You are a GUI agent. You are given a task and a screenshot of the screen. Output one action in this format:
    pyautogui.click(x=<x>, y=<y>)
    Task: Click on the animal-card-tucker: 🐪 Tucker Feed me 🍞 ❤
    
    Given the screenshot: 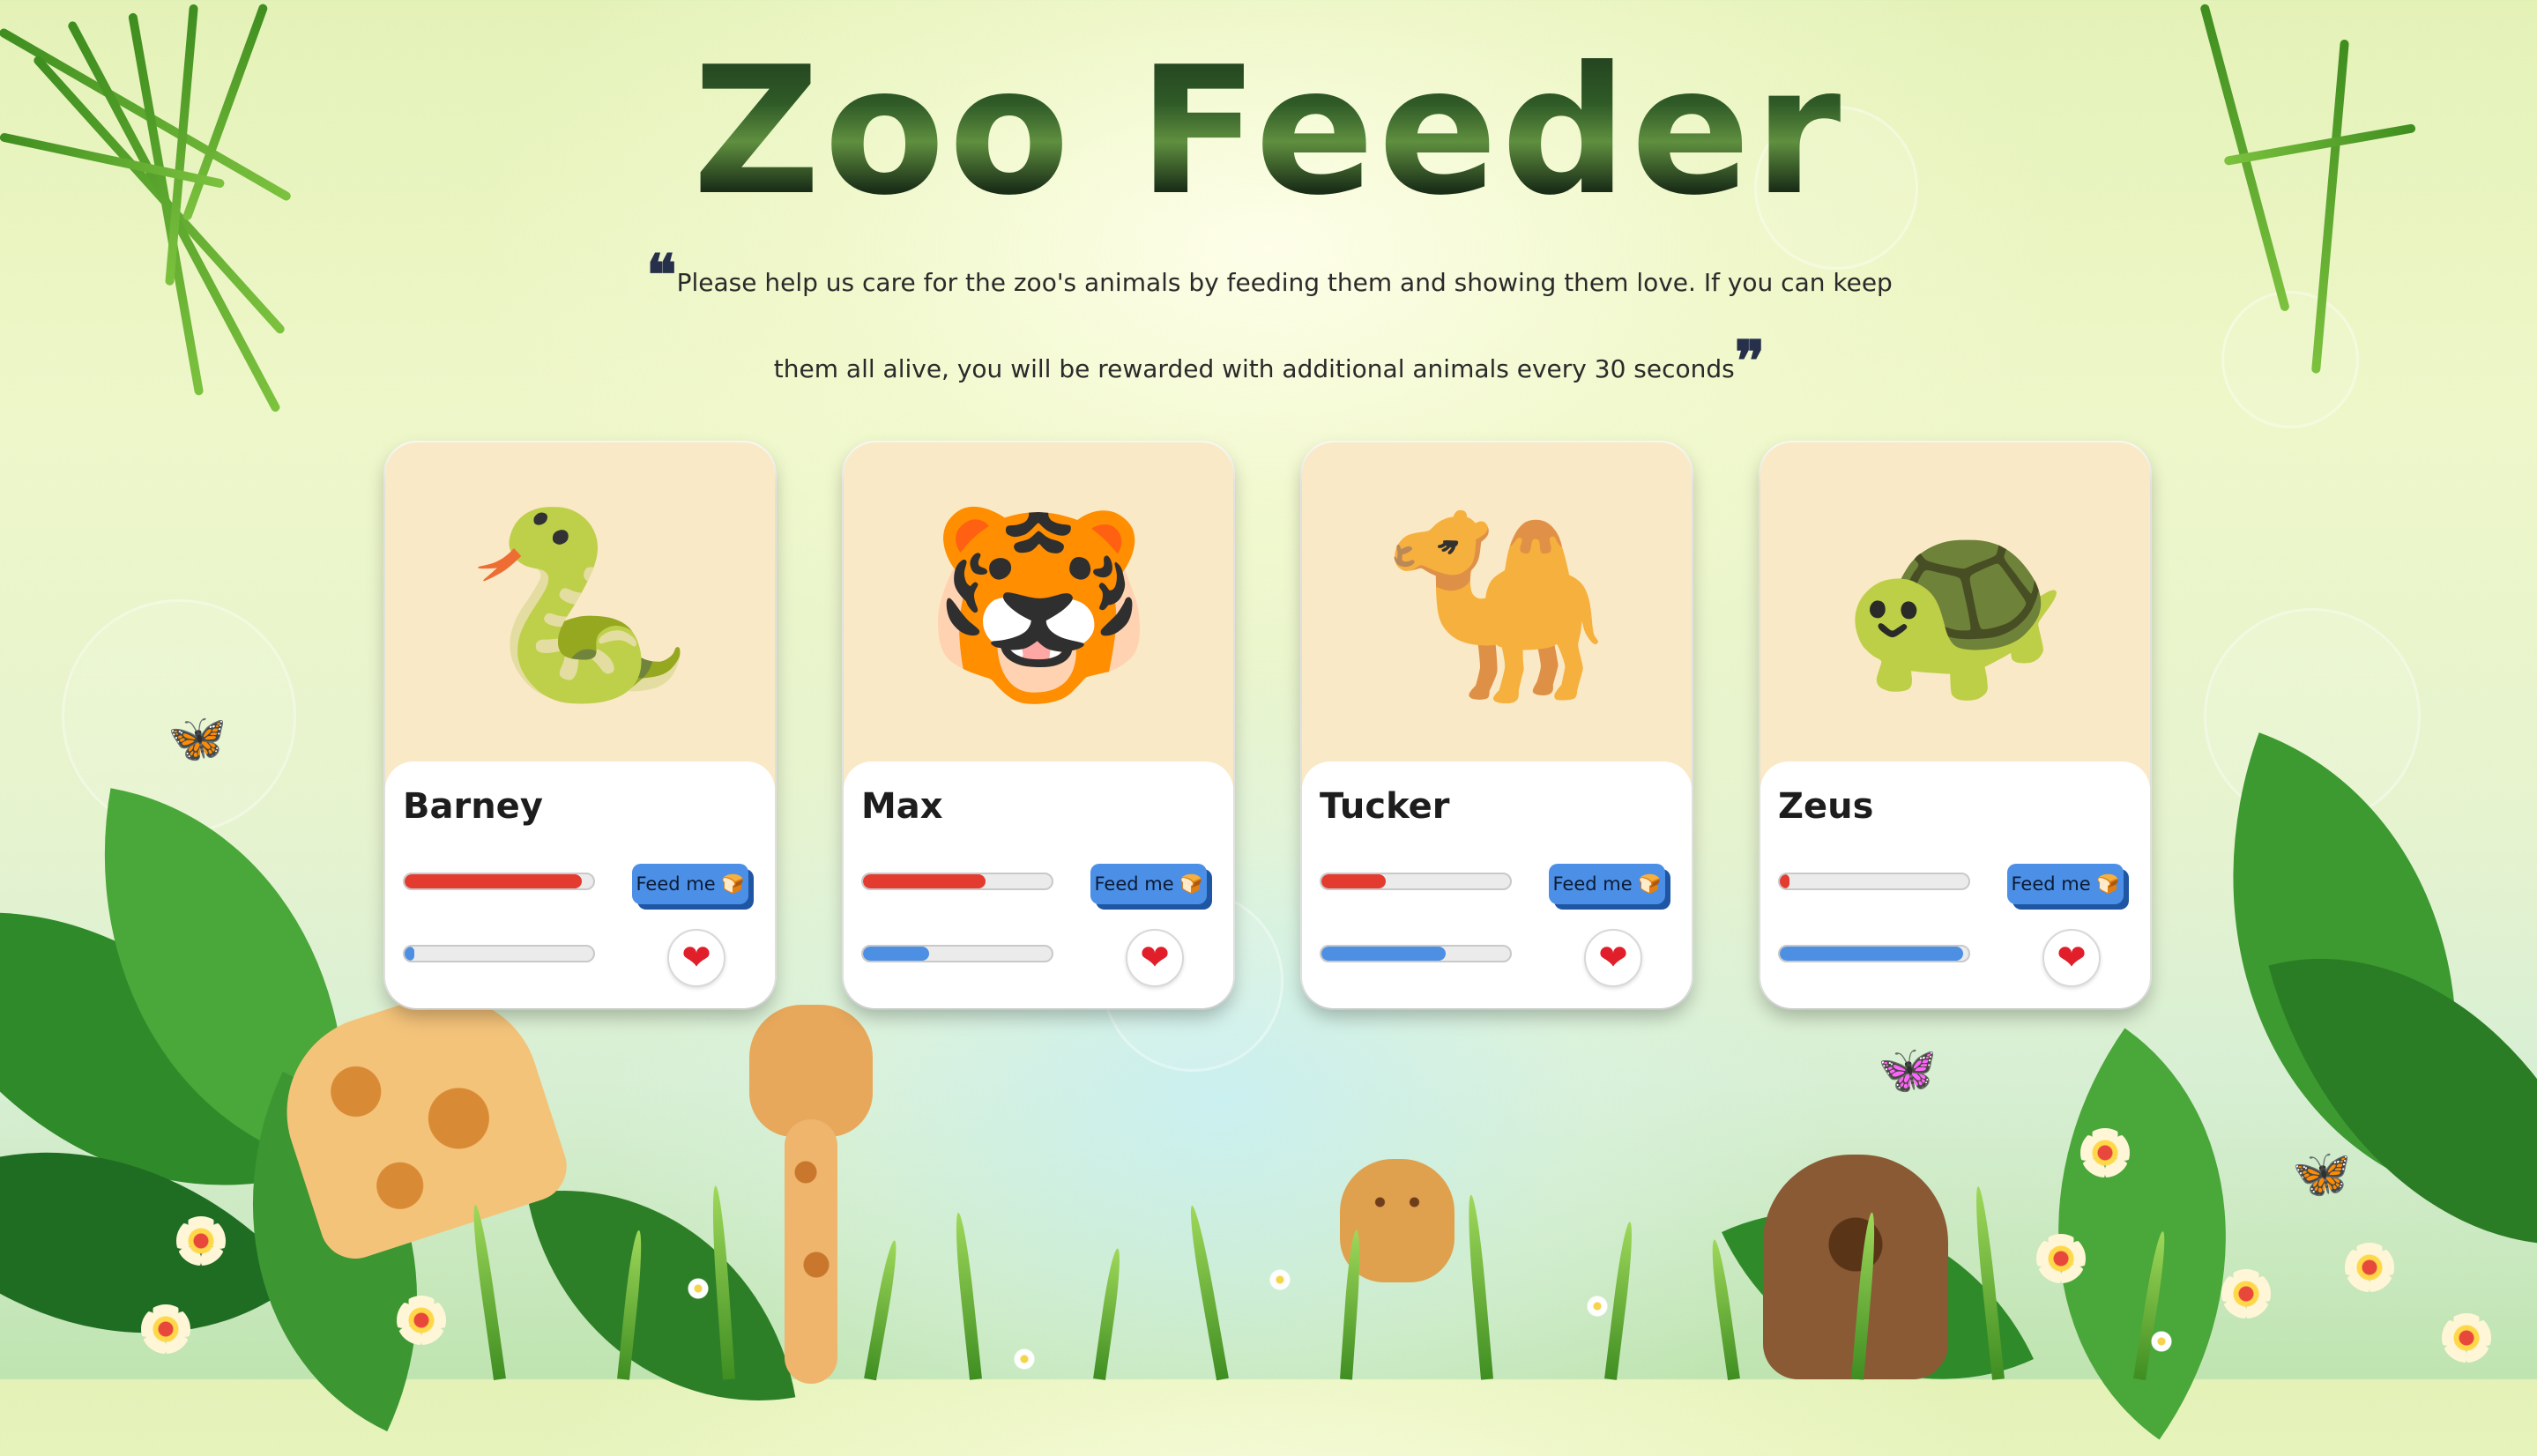 What is the action you would take?
    pyautogui.click(x=1497, y=725)
    